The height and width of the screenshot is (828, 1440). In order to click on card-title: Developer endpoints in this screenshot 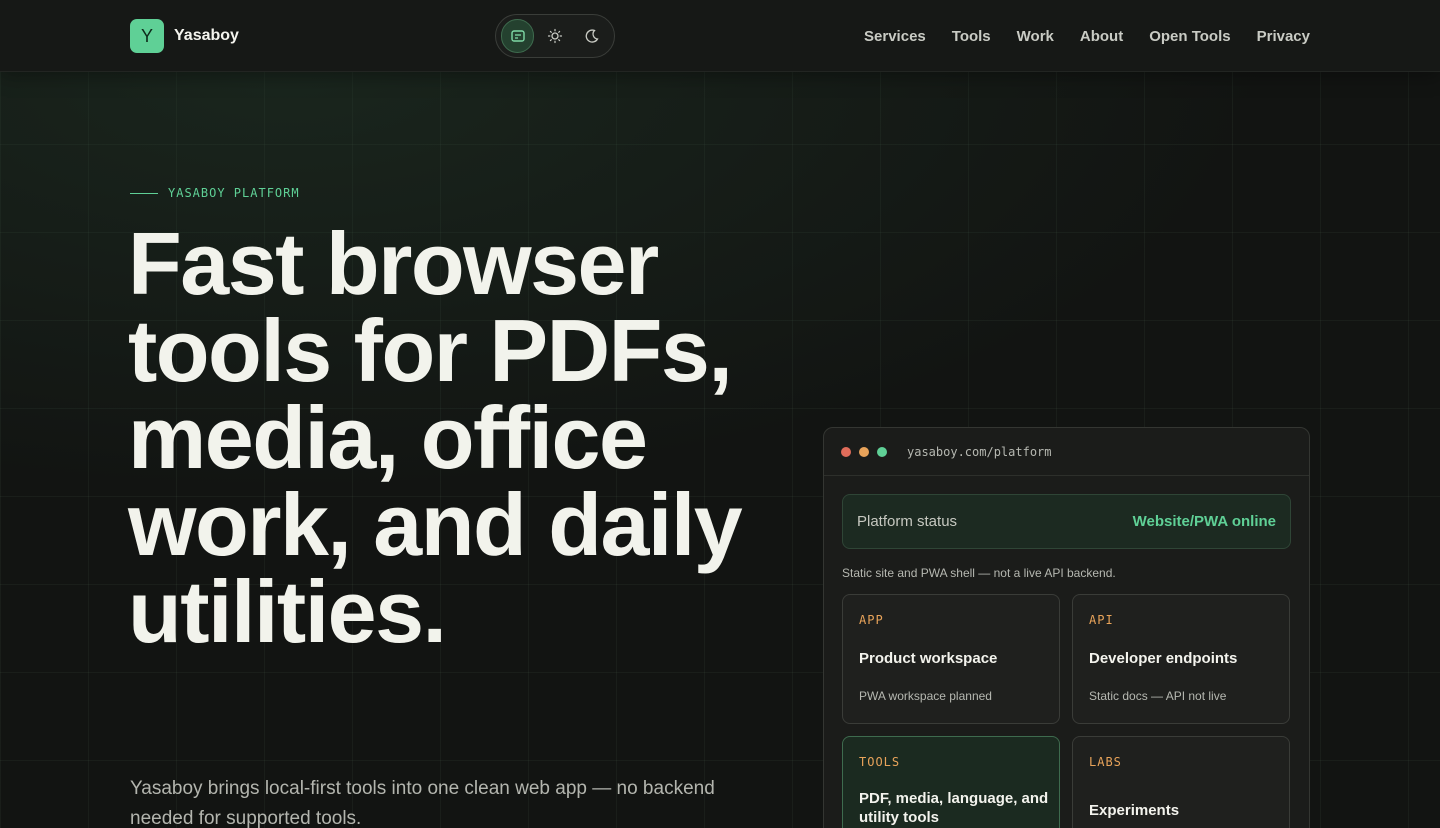, I will do `click(1163, 658)`.